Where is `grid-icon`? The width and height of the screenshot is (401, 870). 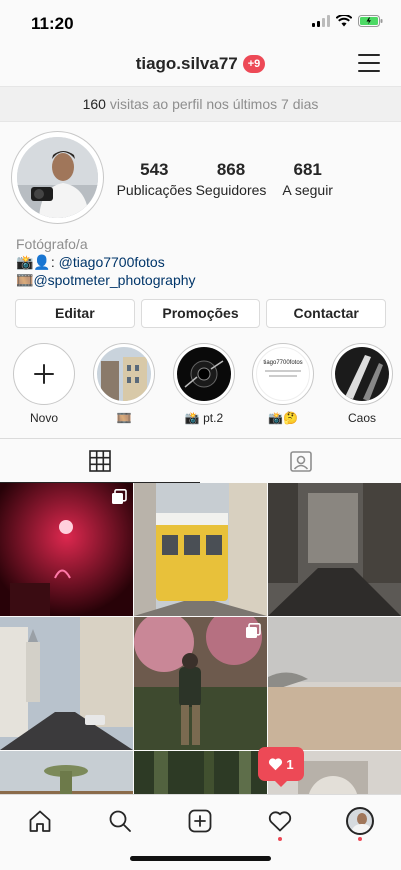 grid-icon is located at coordinates (100, 460).